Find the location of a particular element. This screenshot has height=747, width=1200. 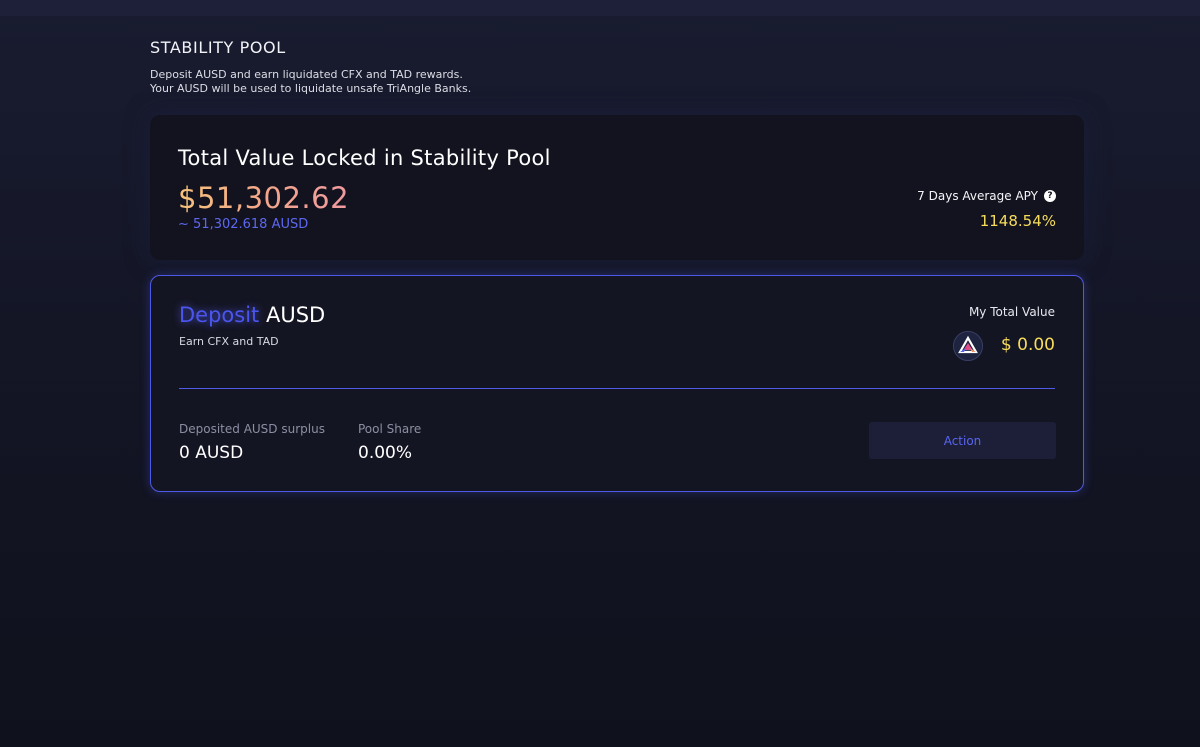

apy-label-text: 7 Days Average APY is located at coordinates (977, 196).